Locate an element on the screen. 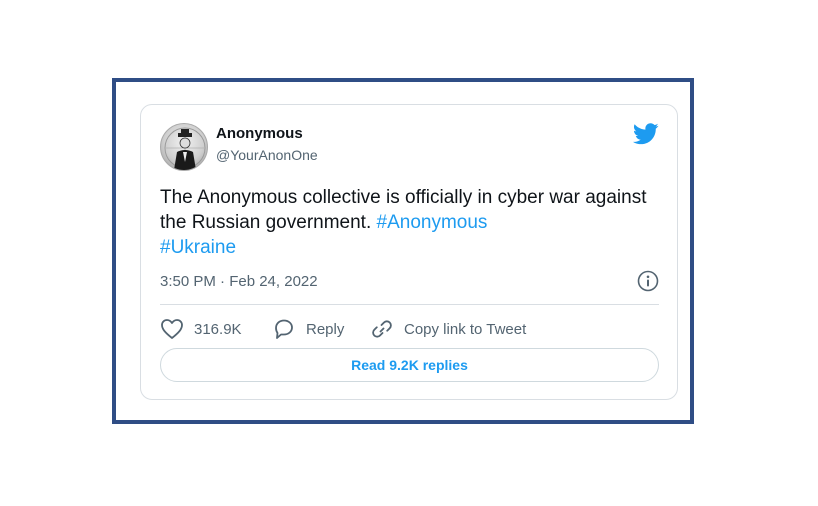  link-icon is located at coordinates (382, 329).